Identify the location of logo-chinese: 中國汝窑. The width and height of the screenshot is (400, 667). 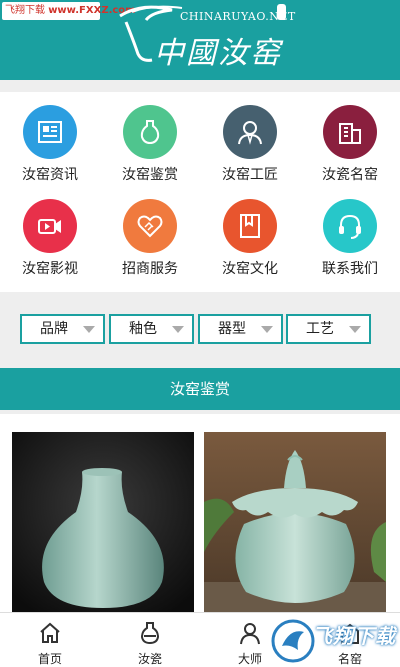
(218, 53).